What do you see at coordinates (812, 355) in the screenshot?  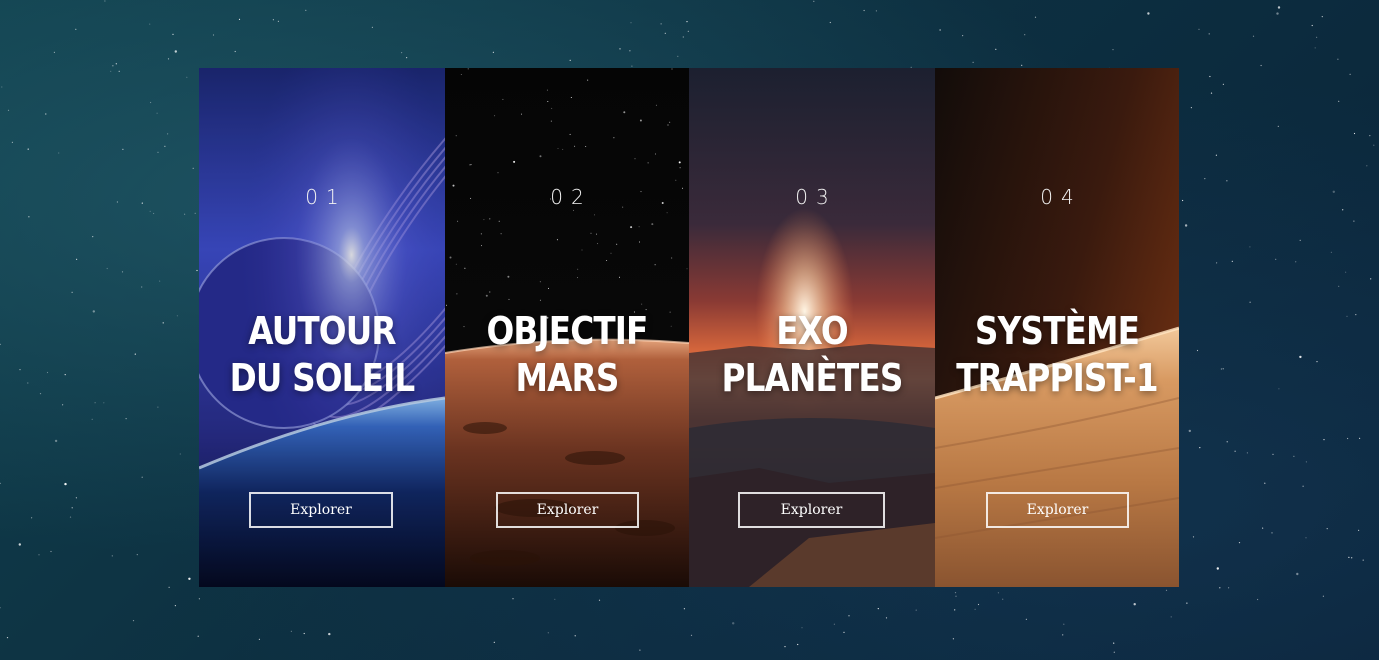 I see `card-title: EXO PLANÈTES` at bounding box center [812, 355].